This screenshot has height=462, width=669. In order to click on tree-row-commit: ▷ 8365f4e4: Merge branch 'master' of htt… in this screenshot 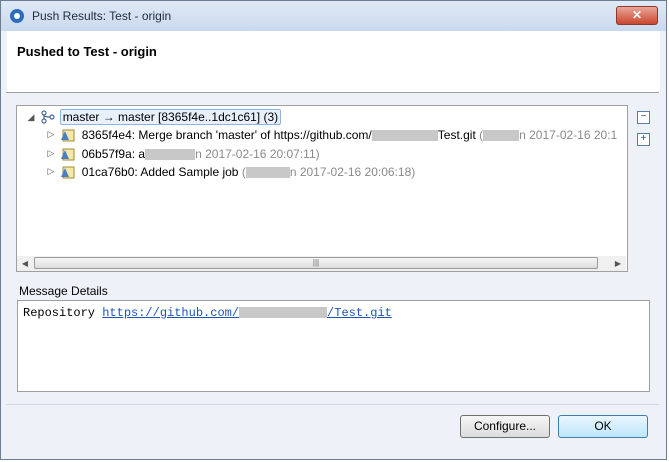, I will do `click(332, 136)`.